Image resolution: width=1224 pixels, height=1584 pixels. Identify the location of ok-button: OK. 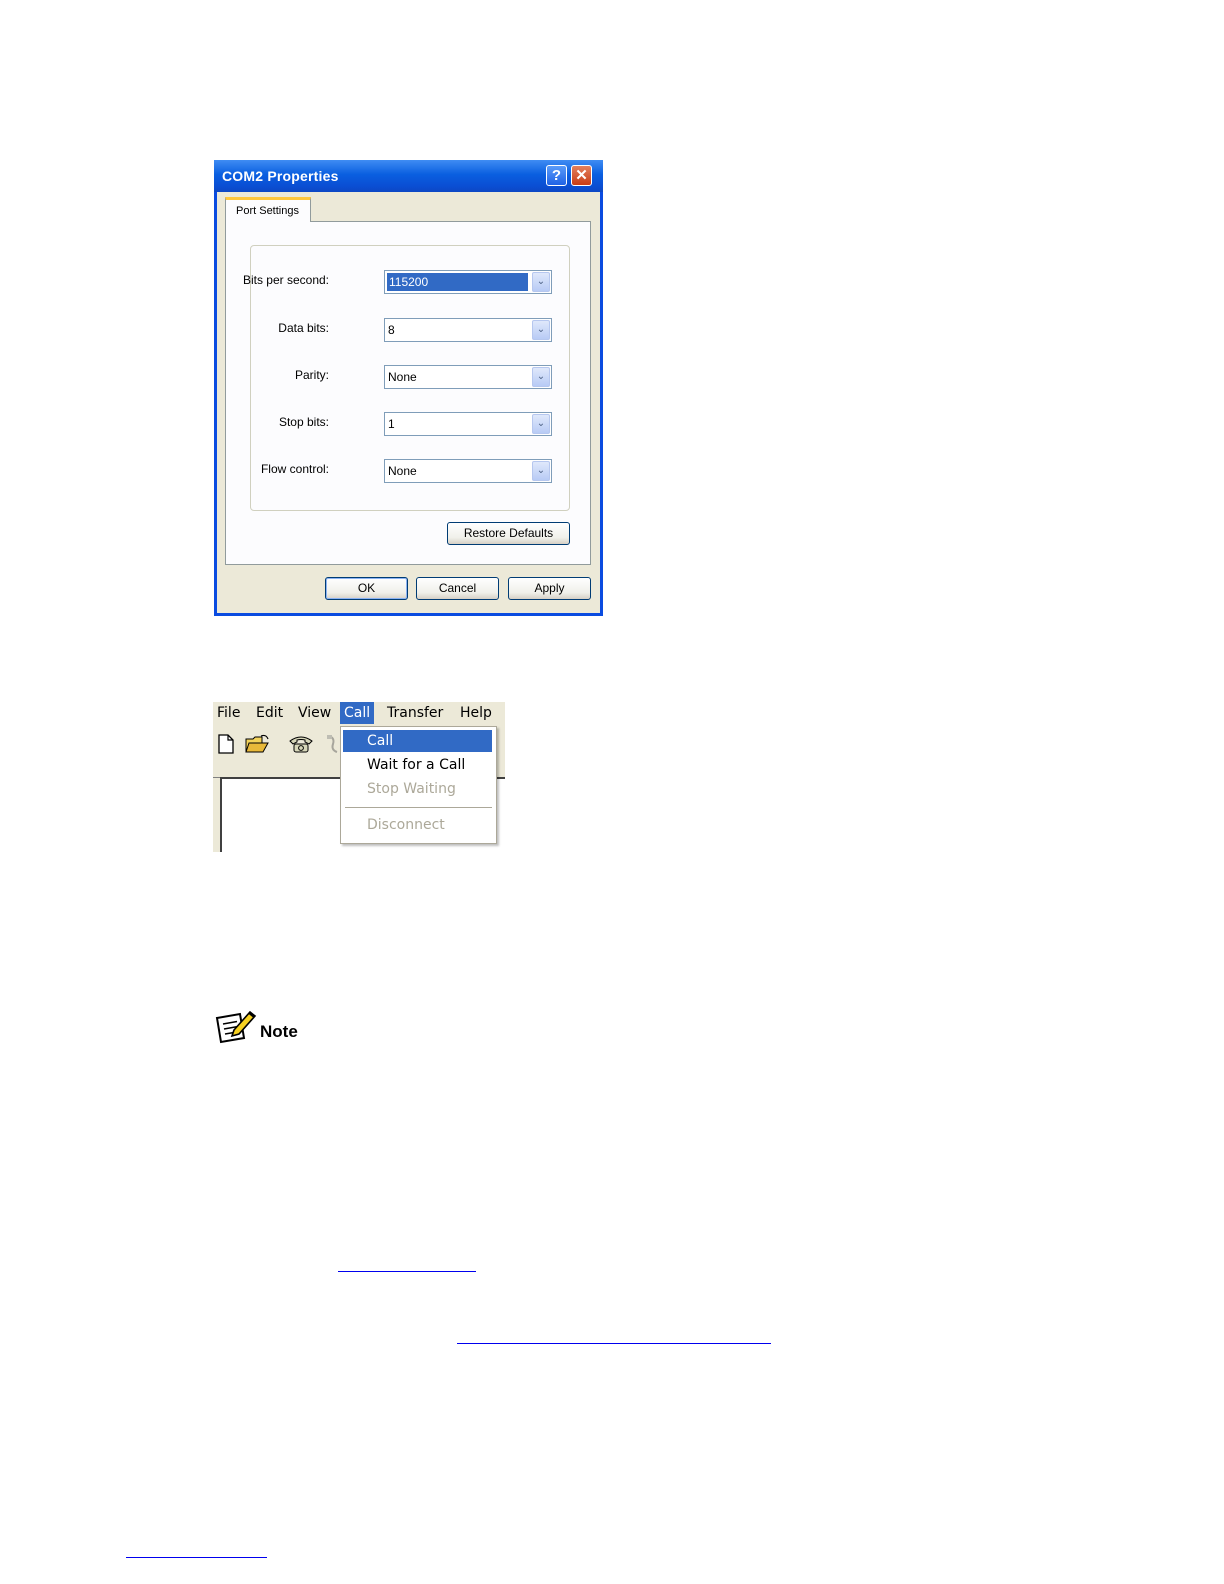
(366, 588).